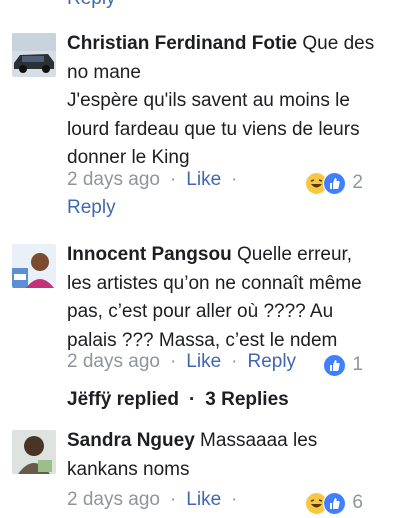  Describe the element at coordinates (131, 440) in the screenshot. I see `comment-author: Sandra Nguey` at that location.